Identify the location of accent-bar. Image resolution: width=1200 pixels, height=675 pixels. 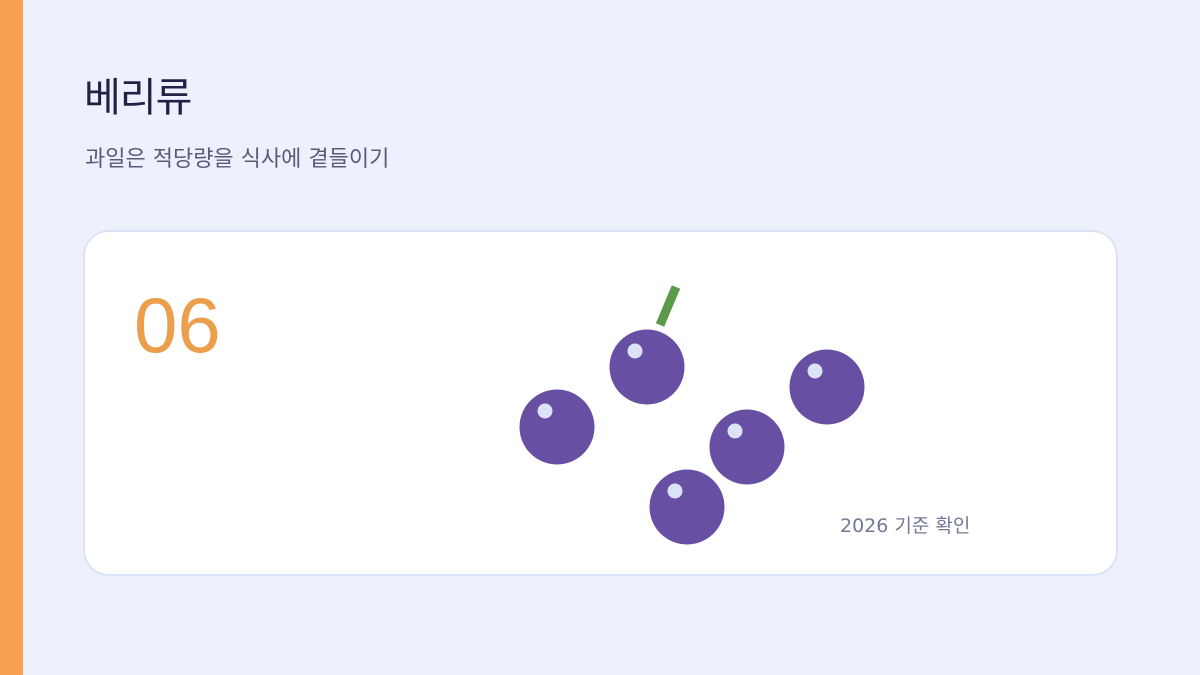
(11, 337).